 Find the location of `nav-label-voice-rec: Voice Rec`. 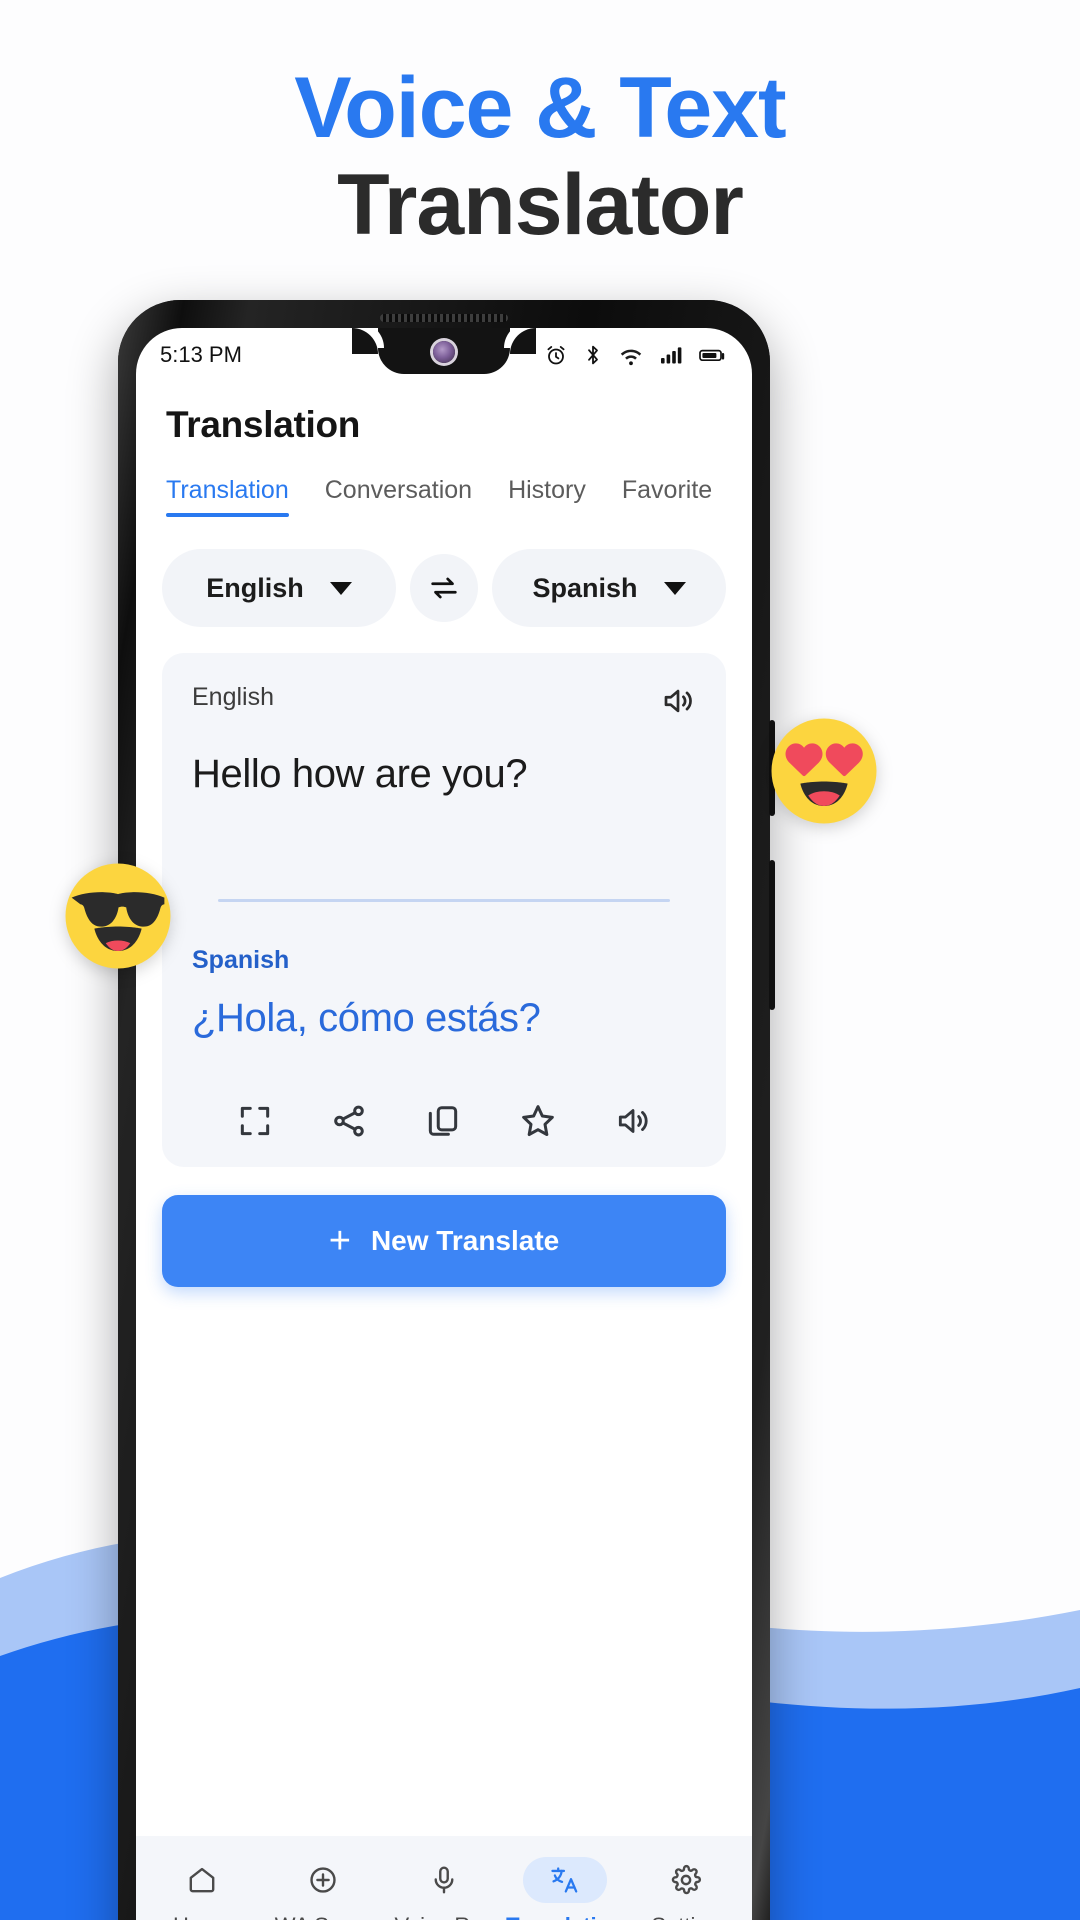

nav-label-voice-rec: Voice Rec is located at coordinates (443, 1916).